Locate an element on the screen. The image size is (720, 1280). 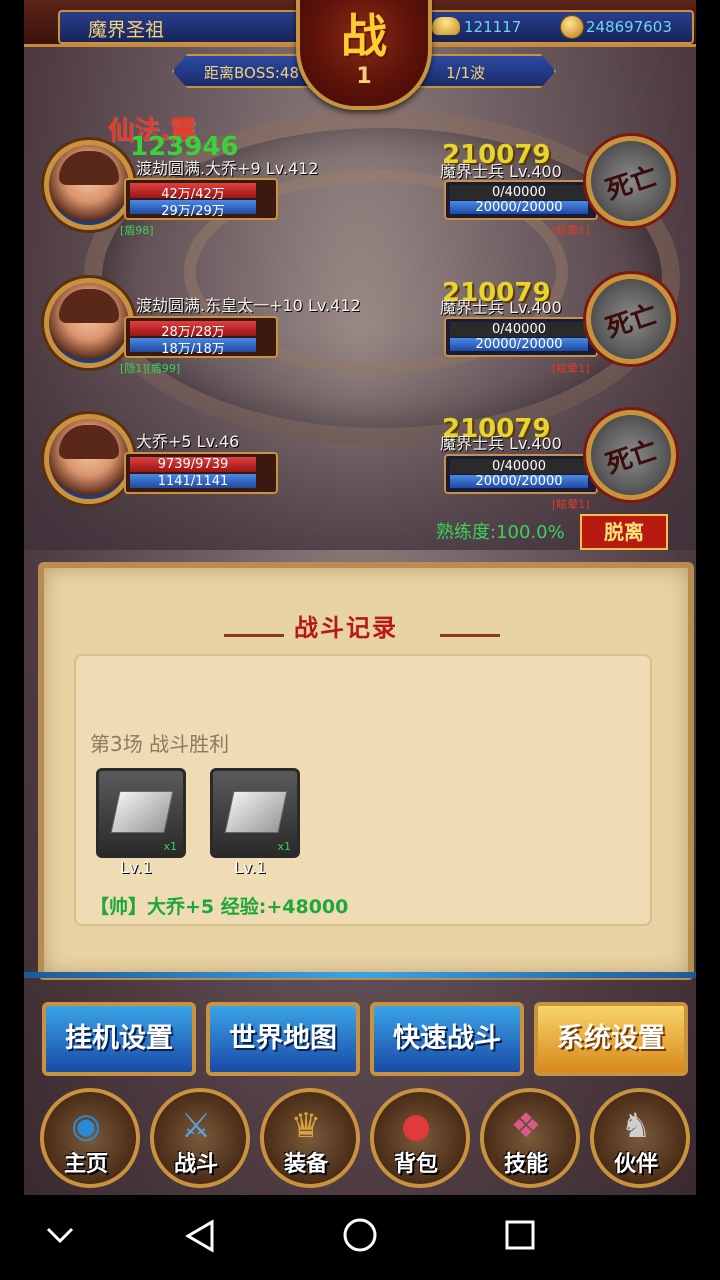
enemy-name-2: 魔界士兵 Lv.400 is located at coordinates (501, 307).